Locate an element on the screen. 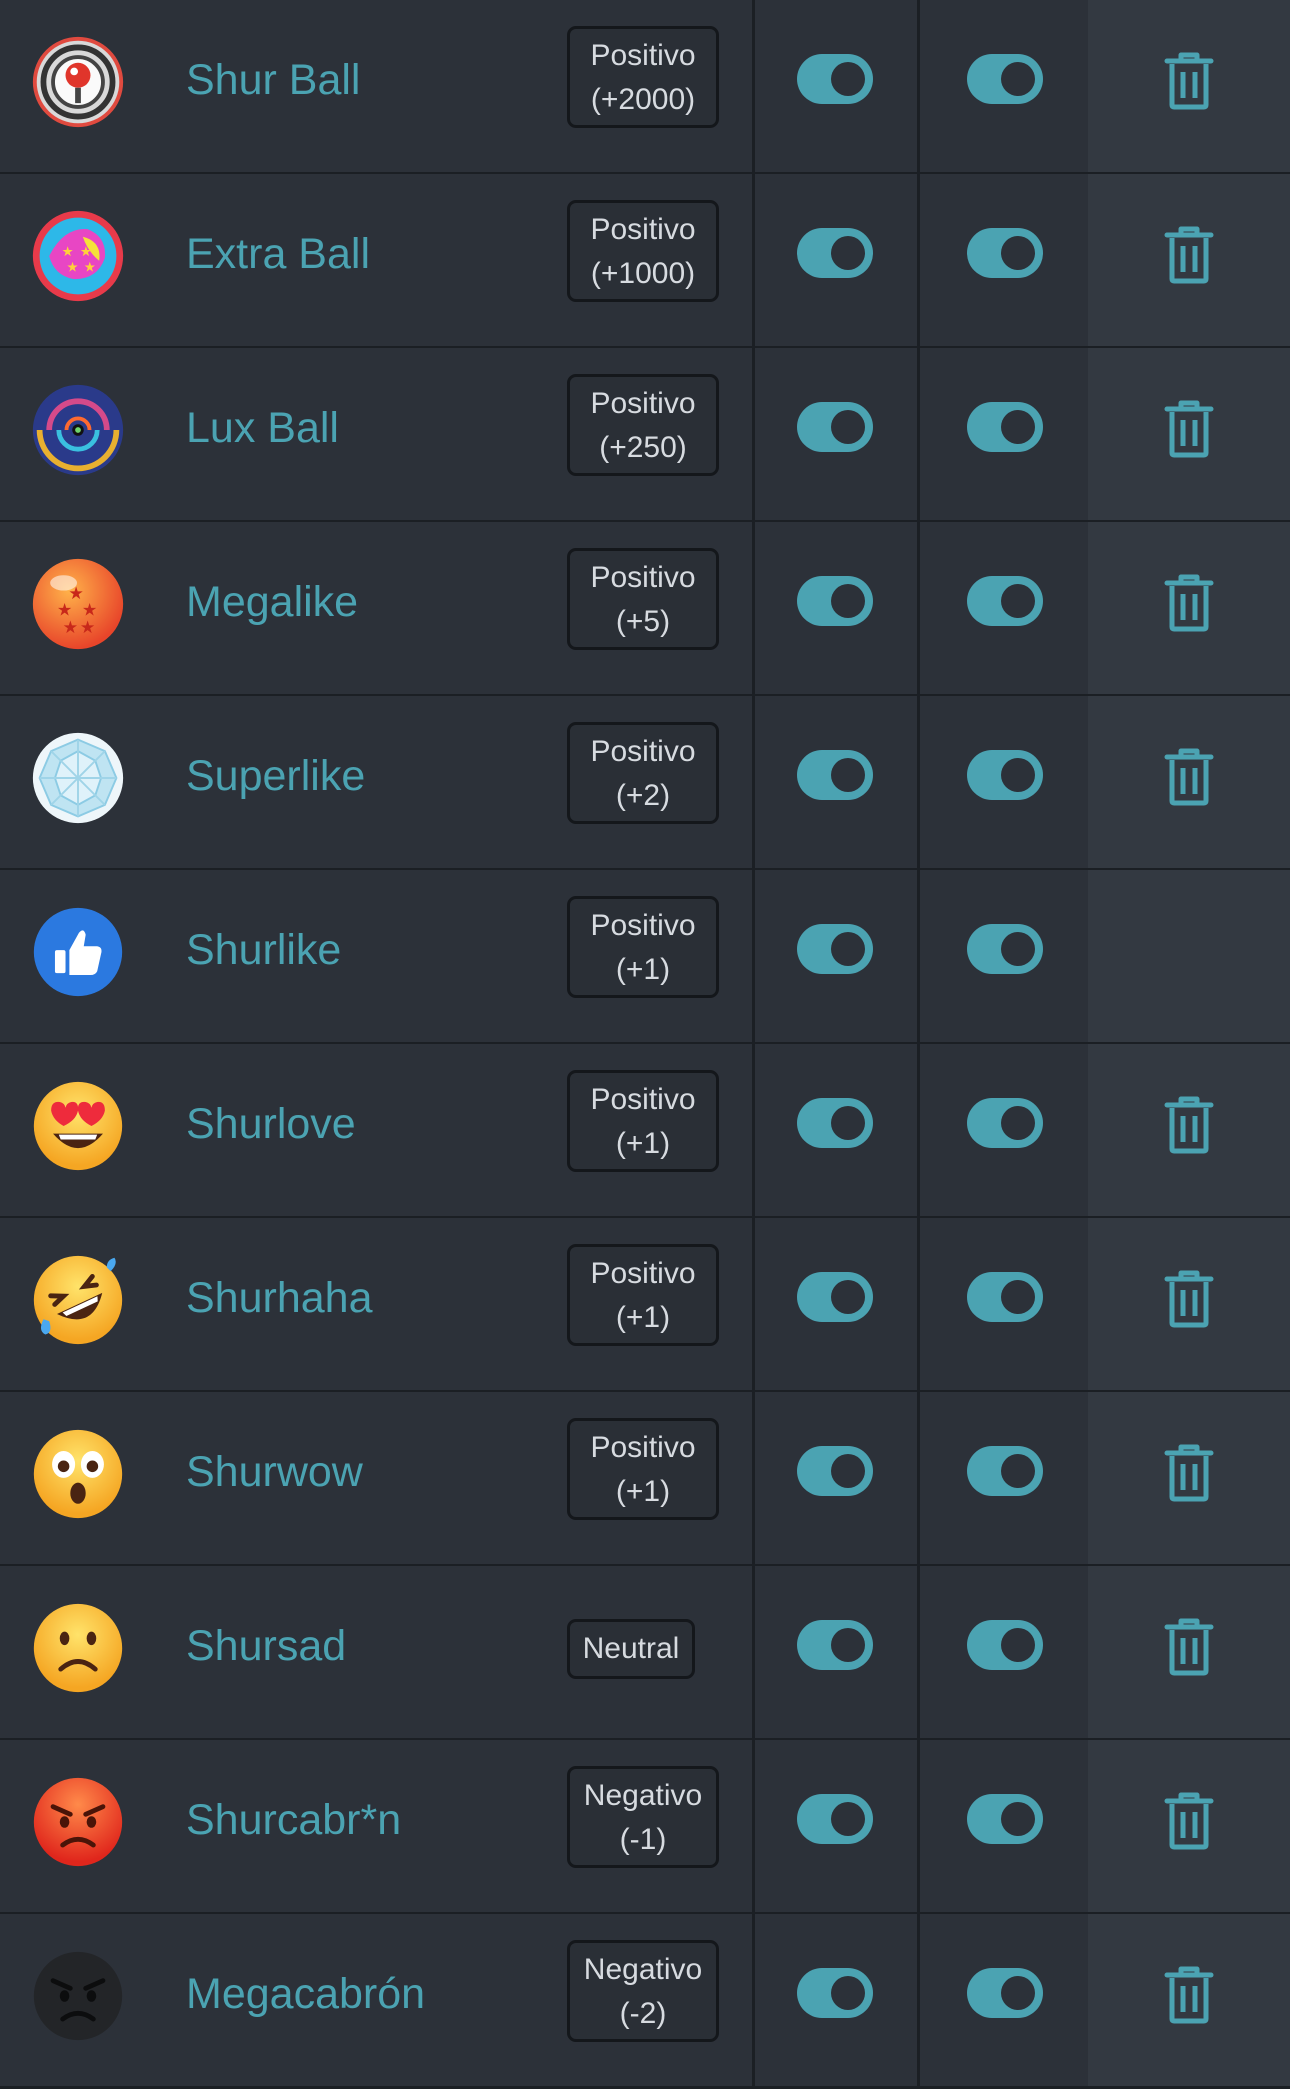  reaction-cell: Lux Ball Positivo (+250) is located at coordinates (377, 434).